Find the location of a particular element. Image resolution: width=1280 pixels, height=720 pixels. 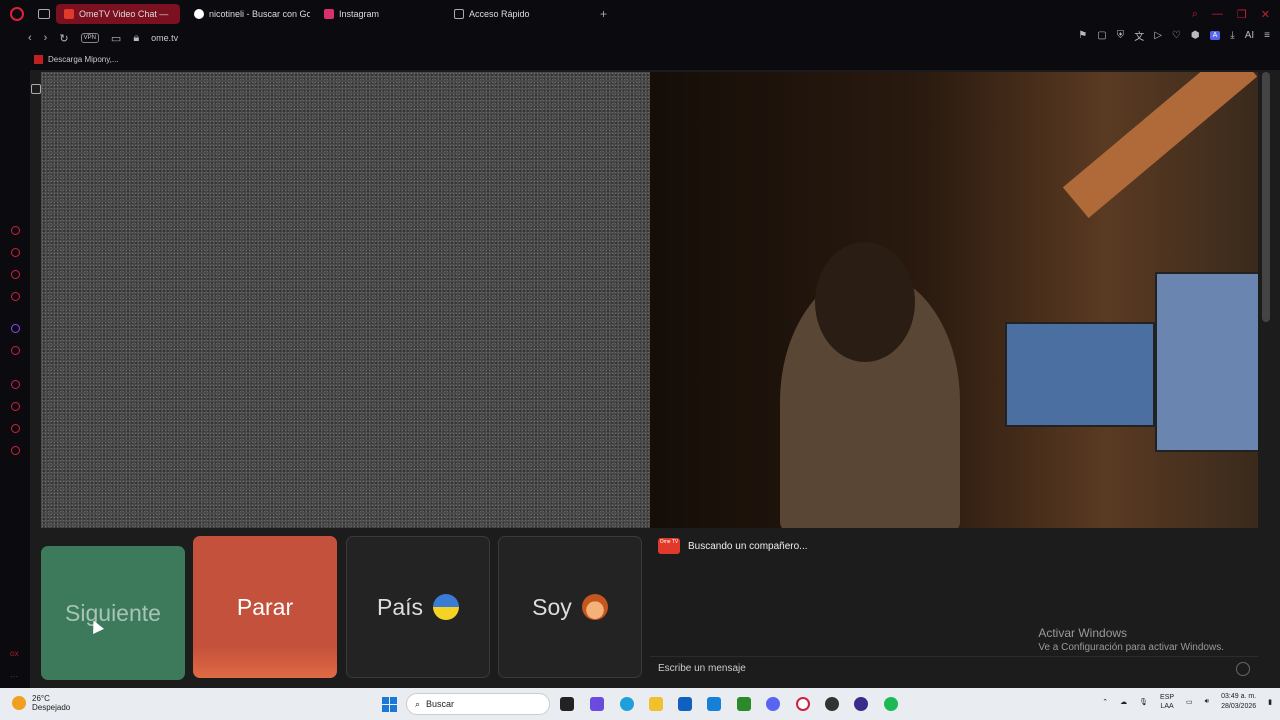

obs-icon is located at coordinates (861, 704).